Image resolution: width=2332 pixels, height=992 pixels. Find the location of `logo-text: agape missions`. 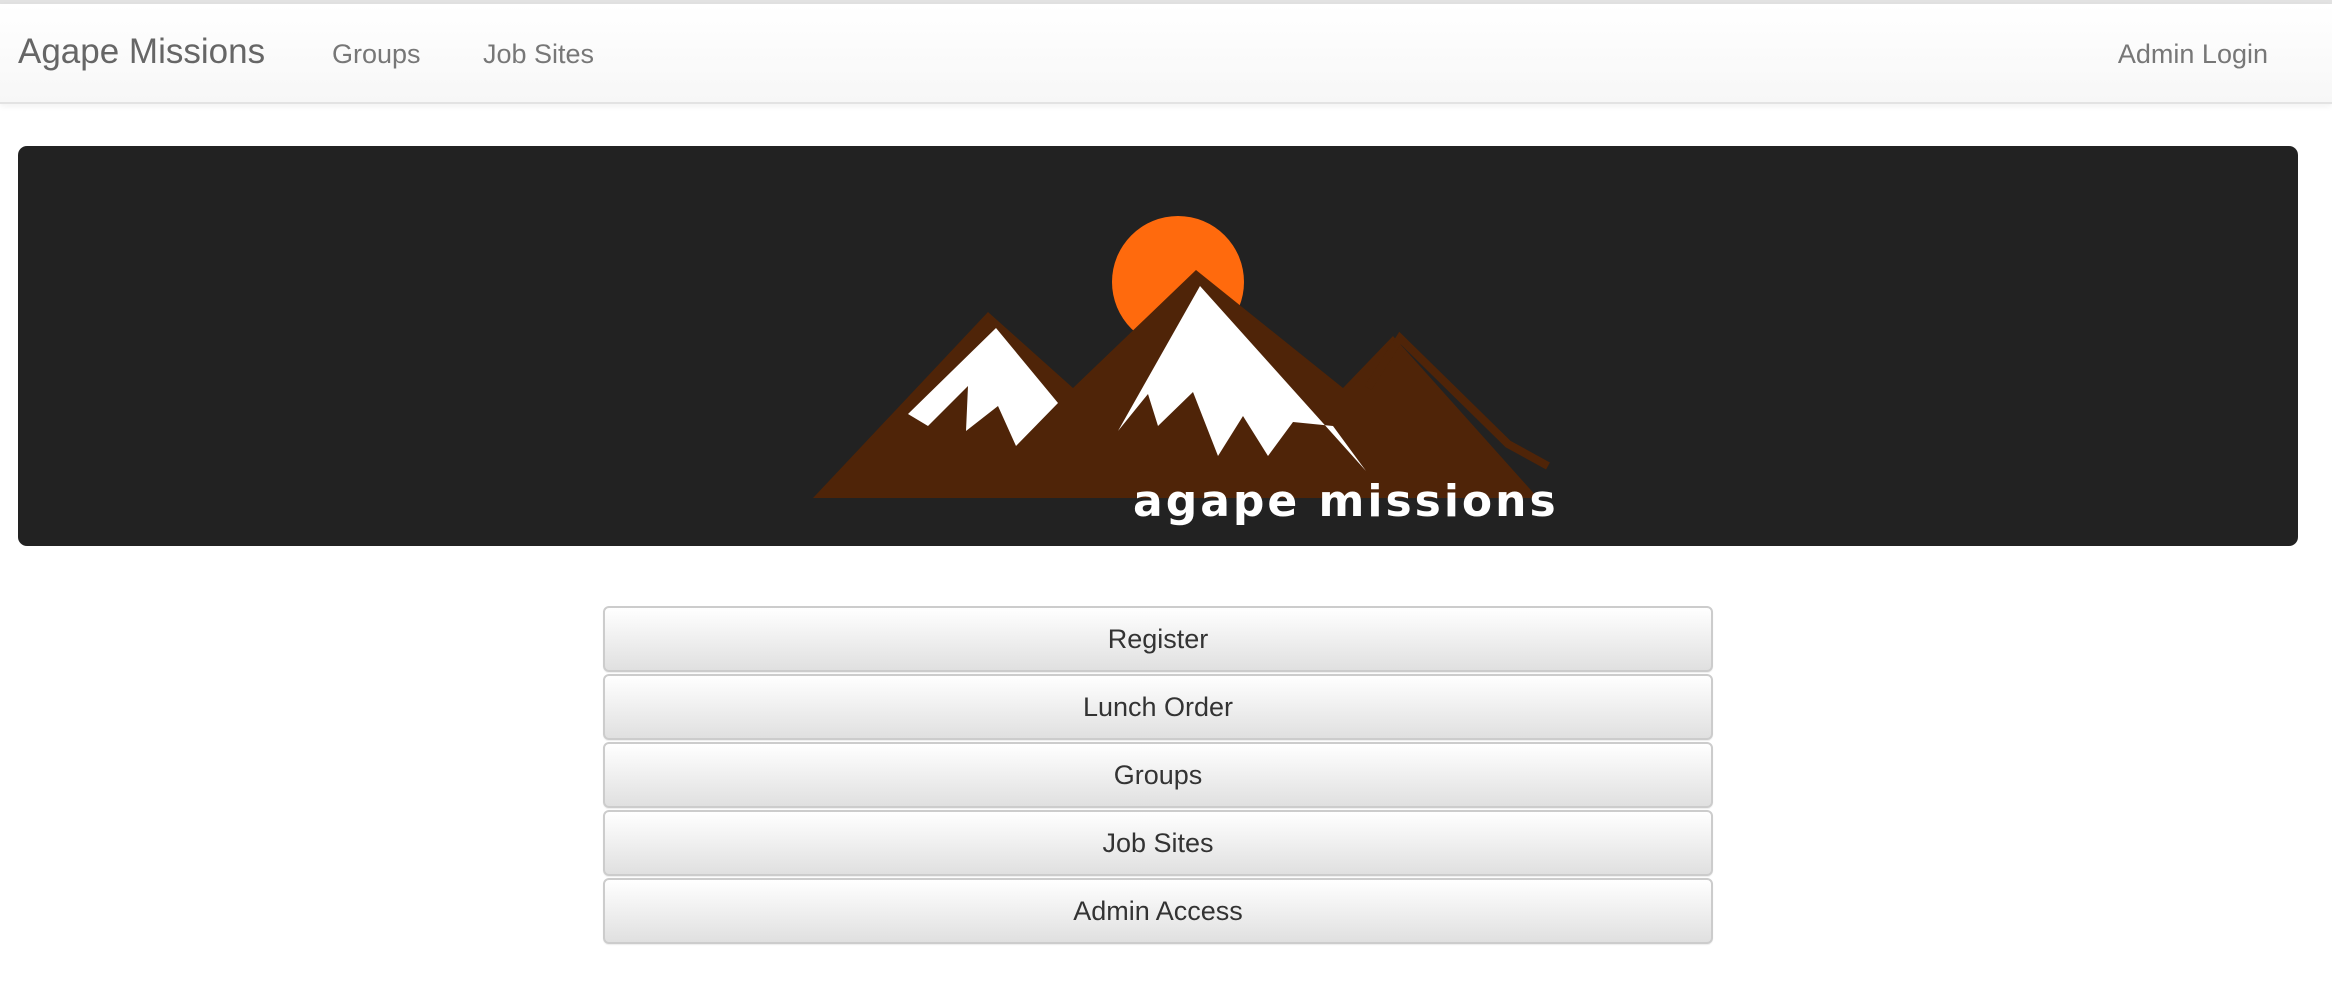

logo-text: agape missions is located at coordinates (1346, 501).